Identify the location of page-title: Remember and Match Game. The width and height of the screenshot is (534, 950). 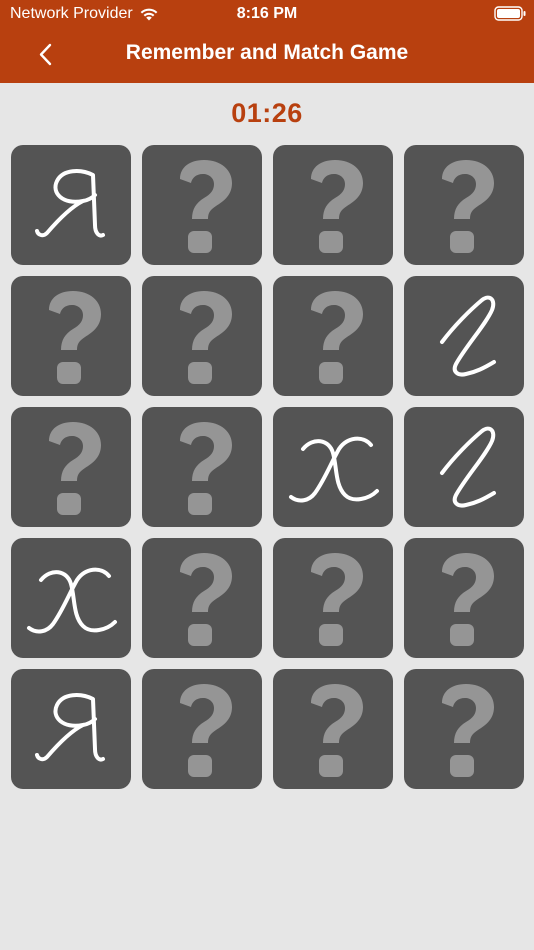
(267, 52).